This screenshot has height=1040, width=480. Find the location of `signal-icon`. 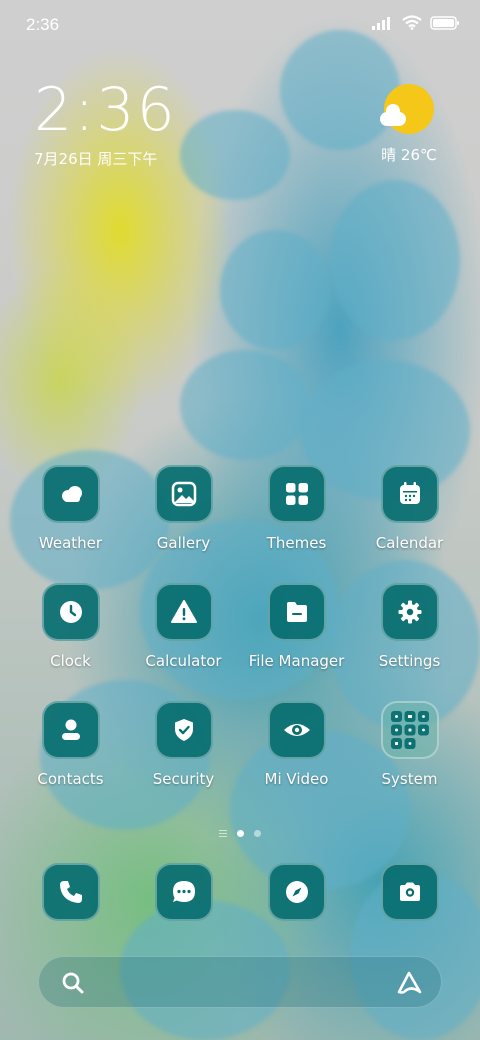

signal-icon is located at coordinates (381, 23).